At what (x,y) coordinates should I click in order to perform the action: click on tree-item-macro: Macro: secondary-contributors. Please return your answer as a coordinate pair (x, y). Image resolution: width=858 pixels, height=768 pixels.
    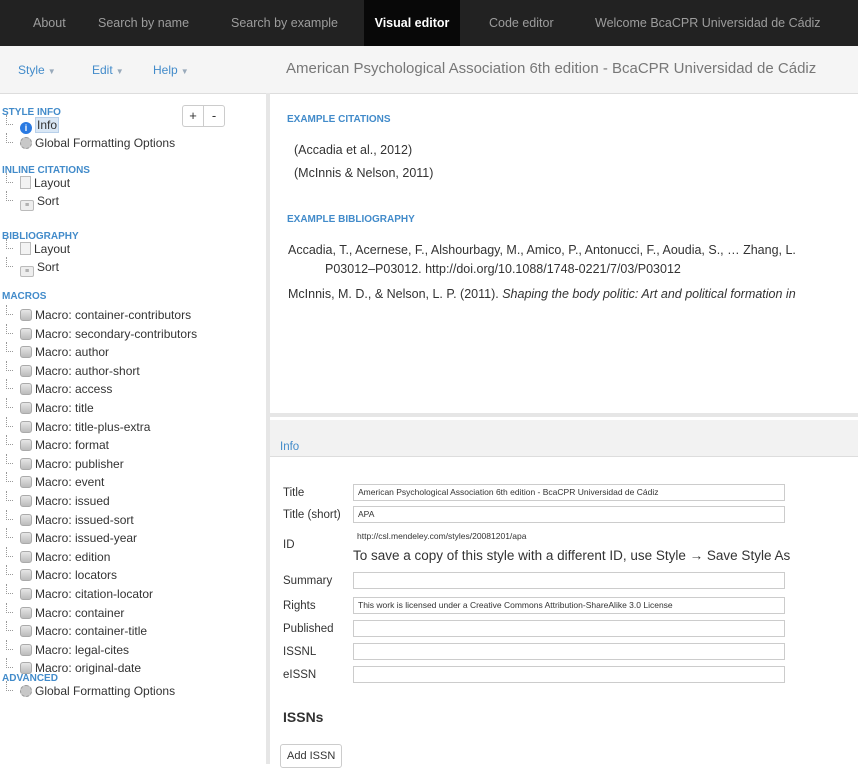
    Looking at the image, I should click on (108, 334).